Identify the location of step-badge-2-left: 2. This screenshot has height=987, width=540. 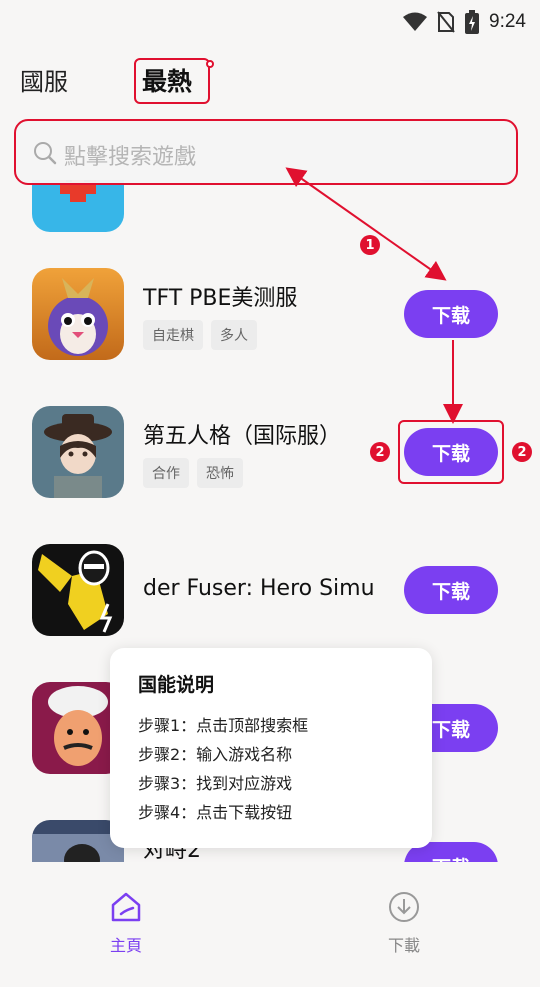
(380, 452).